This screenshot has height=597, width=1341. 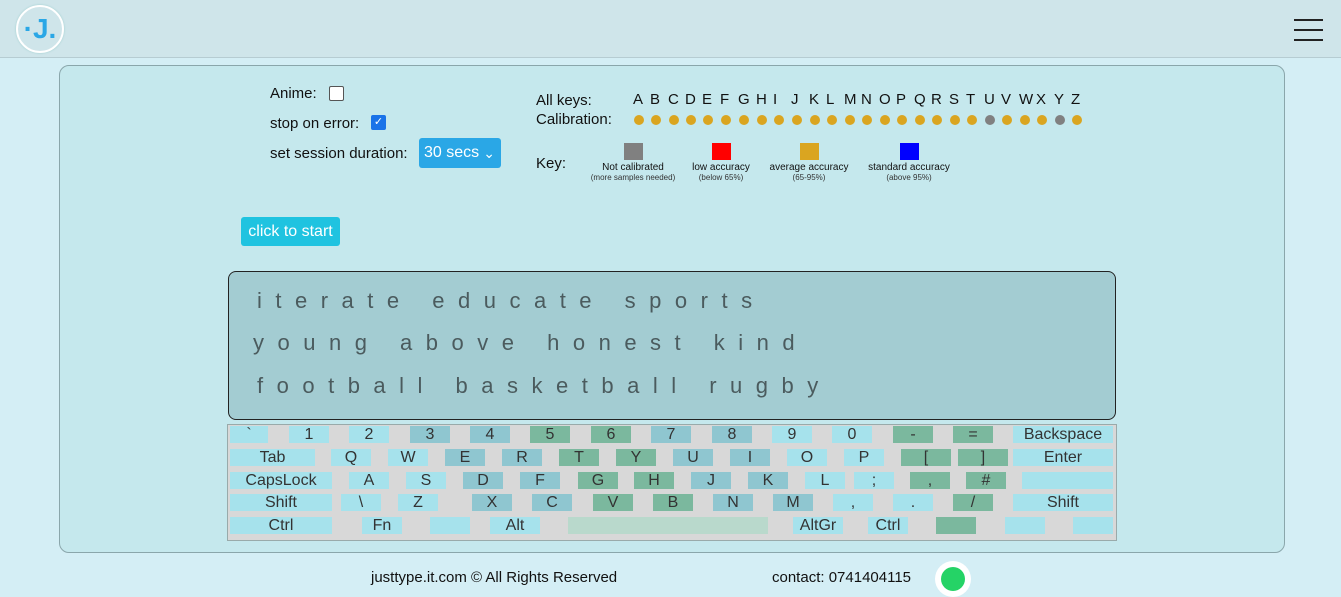 What do you see at coordinates (792, 434) in the screenshot?
I see `key-9: 9` at bounding box center [792, 434].